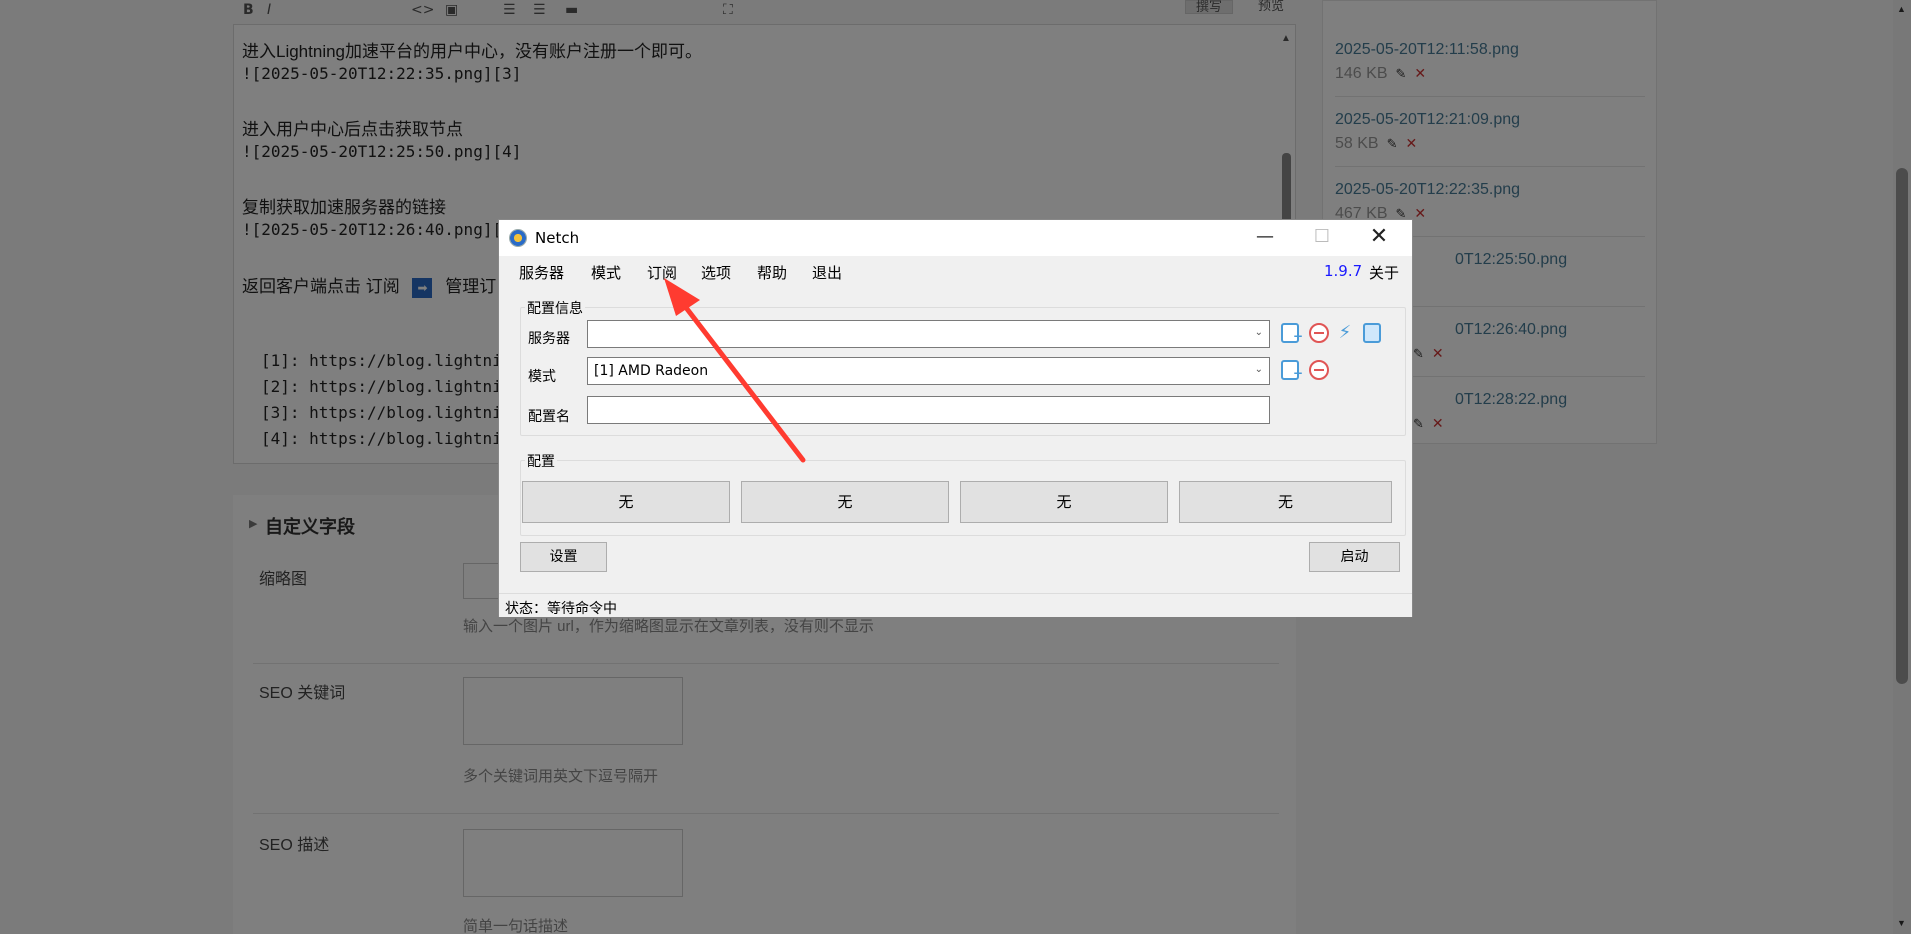 The width and height of the screenshot is (1911, 934). What do you see at coordinates (1322, 236) in the screenshot?
I see `maximize-icon: ☐` at bounding box center [1322, 236].